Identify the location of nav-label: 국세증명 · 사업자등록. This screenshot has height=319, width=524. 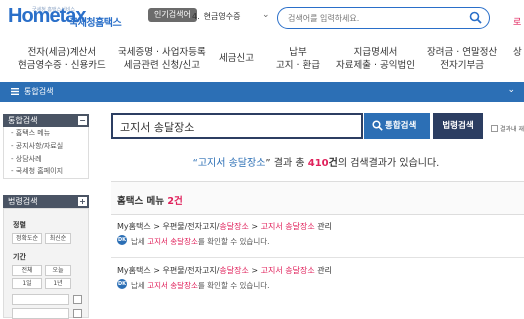
(162, 52).